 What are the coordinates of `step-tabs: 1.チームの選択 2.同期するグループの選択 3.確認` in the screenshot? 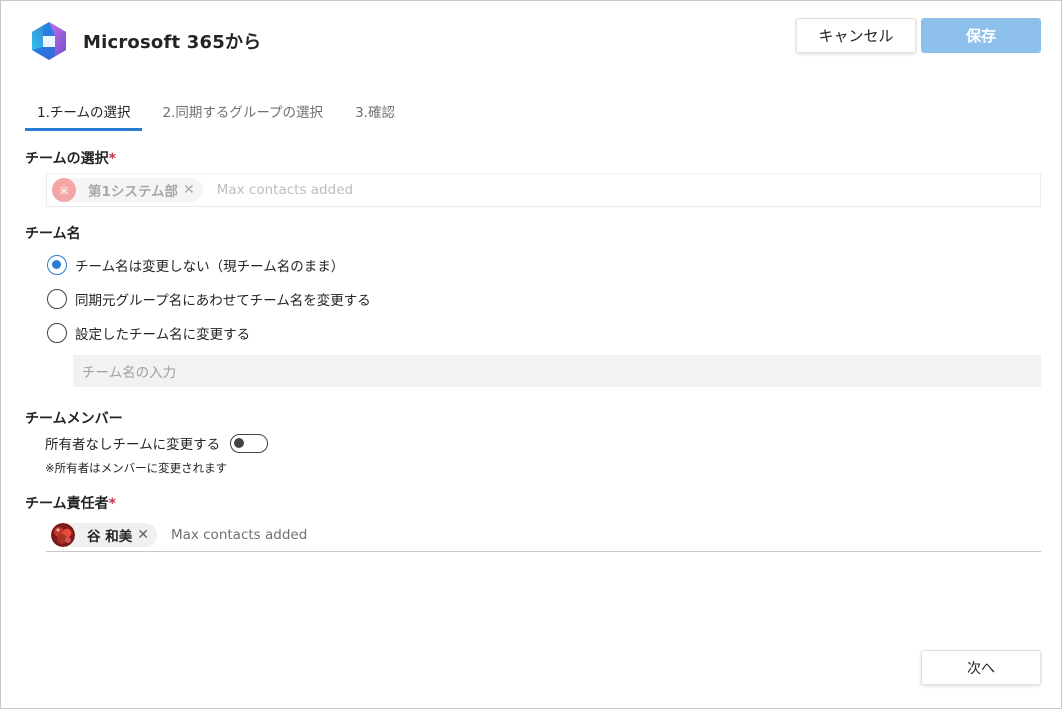 It's located at (220, 111).